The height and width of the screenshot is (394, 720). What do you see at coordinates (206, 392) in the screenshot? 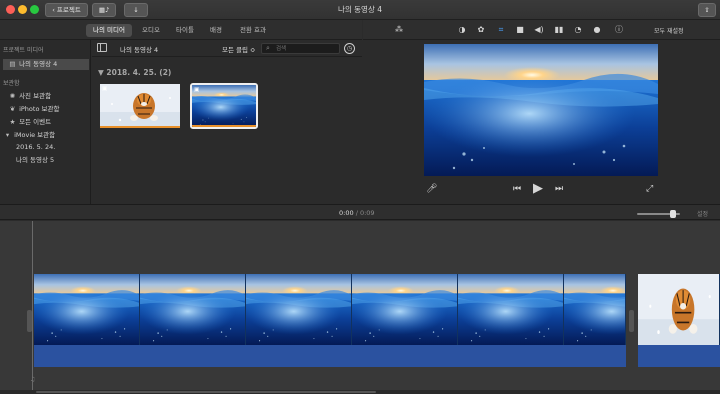
I see `scrollbar-thumb` at bounding box center [206, 392].